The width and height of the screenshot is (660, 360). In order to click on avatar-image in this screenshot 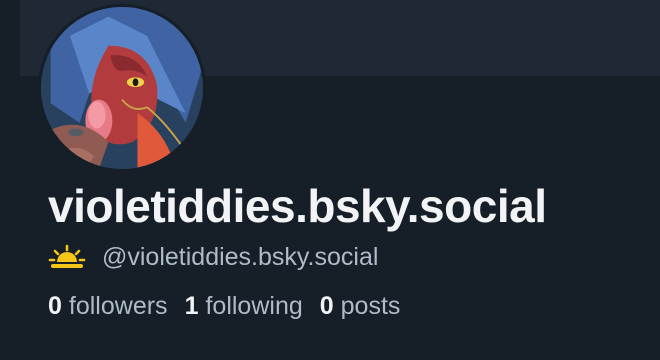, I will do `click(122, 88)`.